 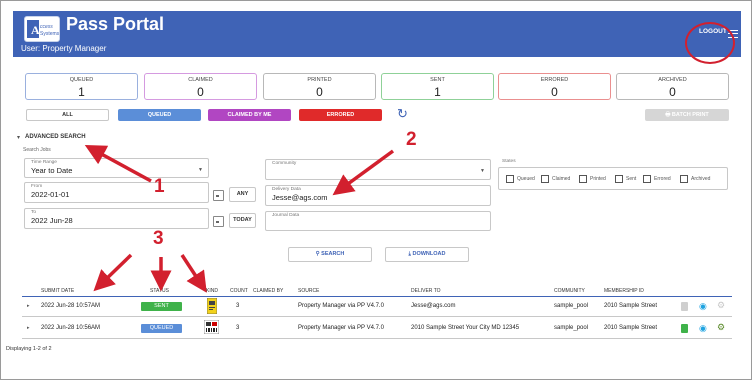 I want to click on row-divider, so click(x=377, y=316).